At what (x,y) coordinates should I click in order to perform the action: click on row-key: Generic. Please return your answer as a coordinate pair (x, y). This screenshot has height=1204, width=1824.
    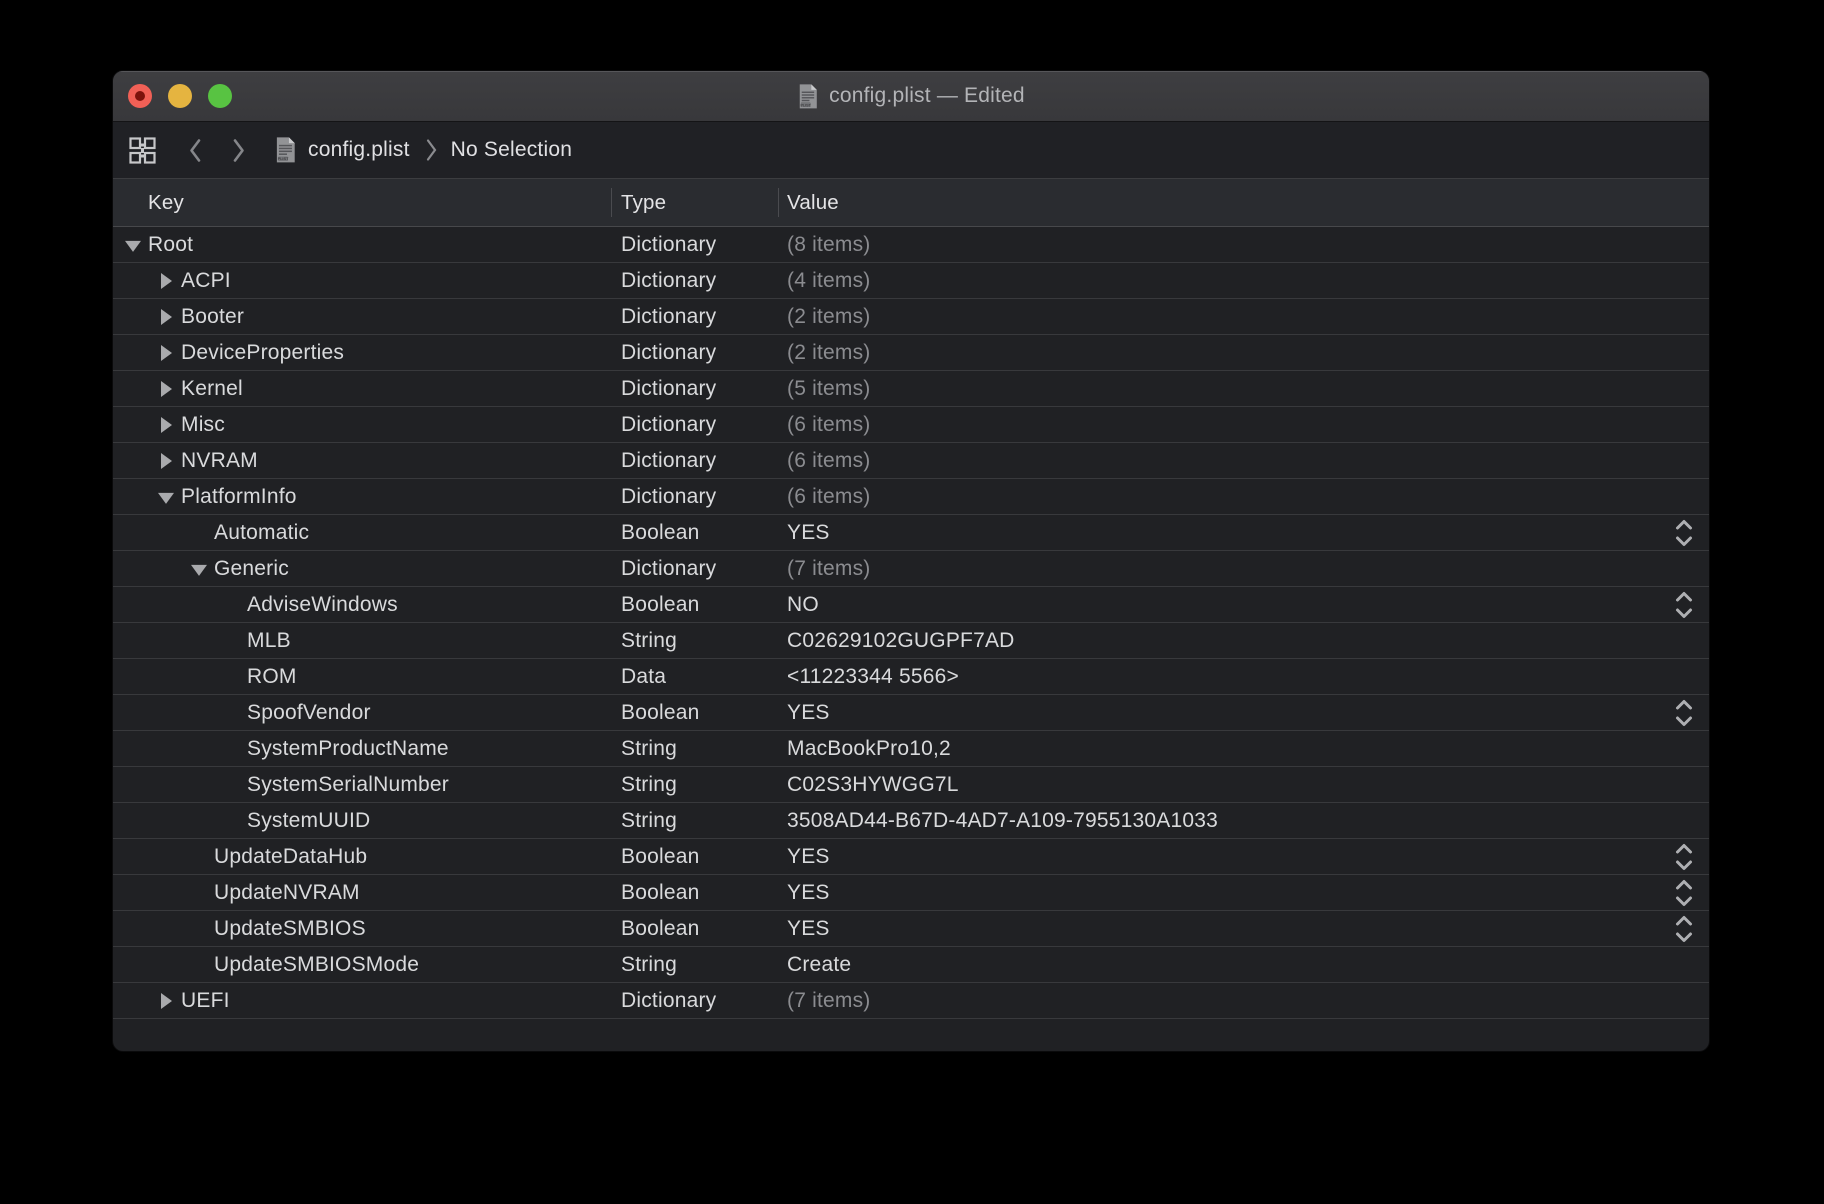
    Looking at the image, I should click on (251, 568).